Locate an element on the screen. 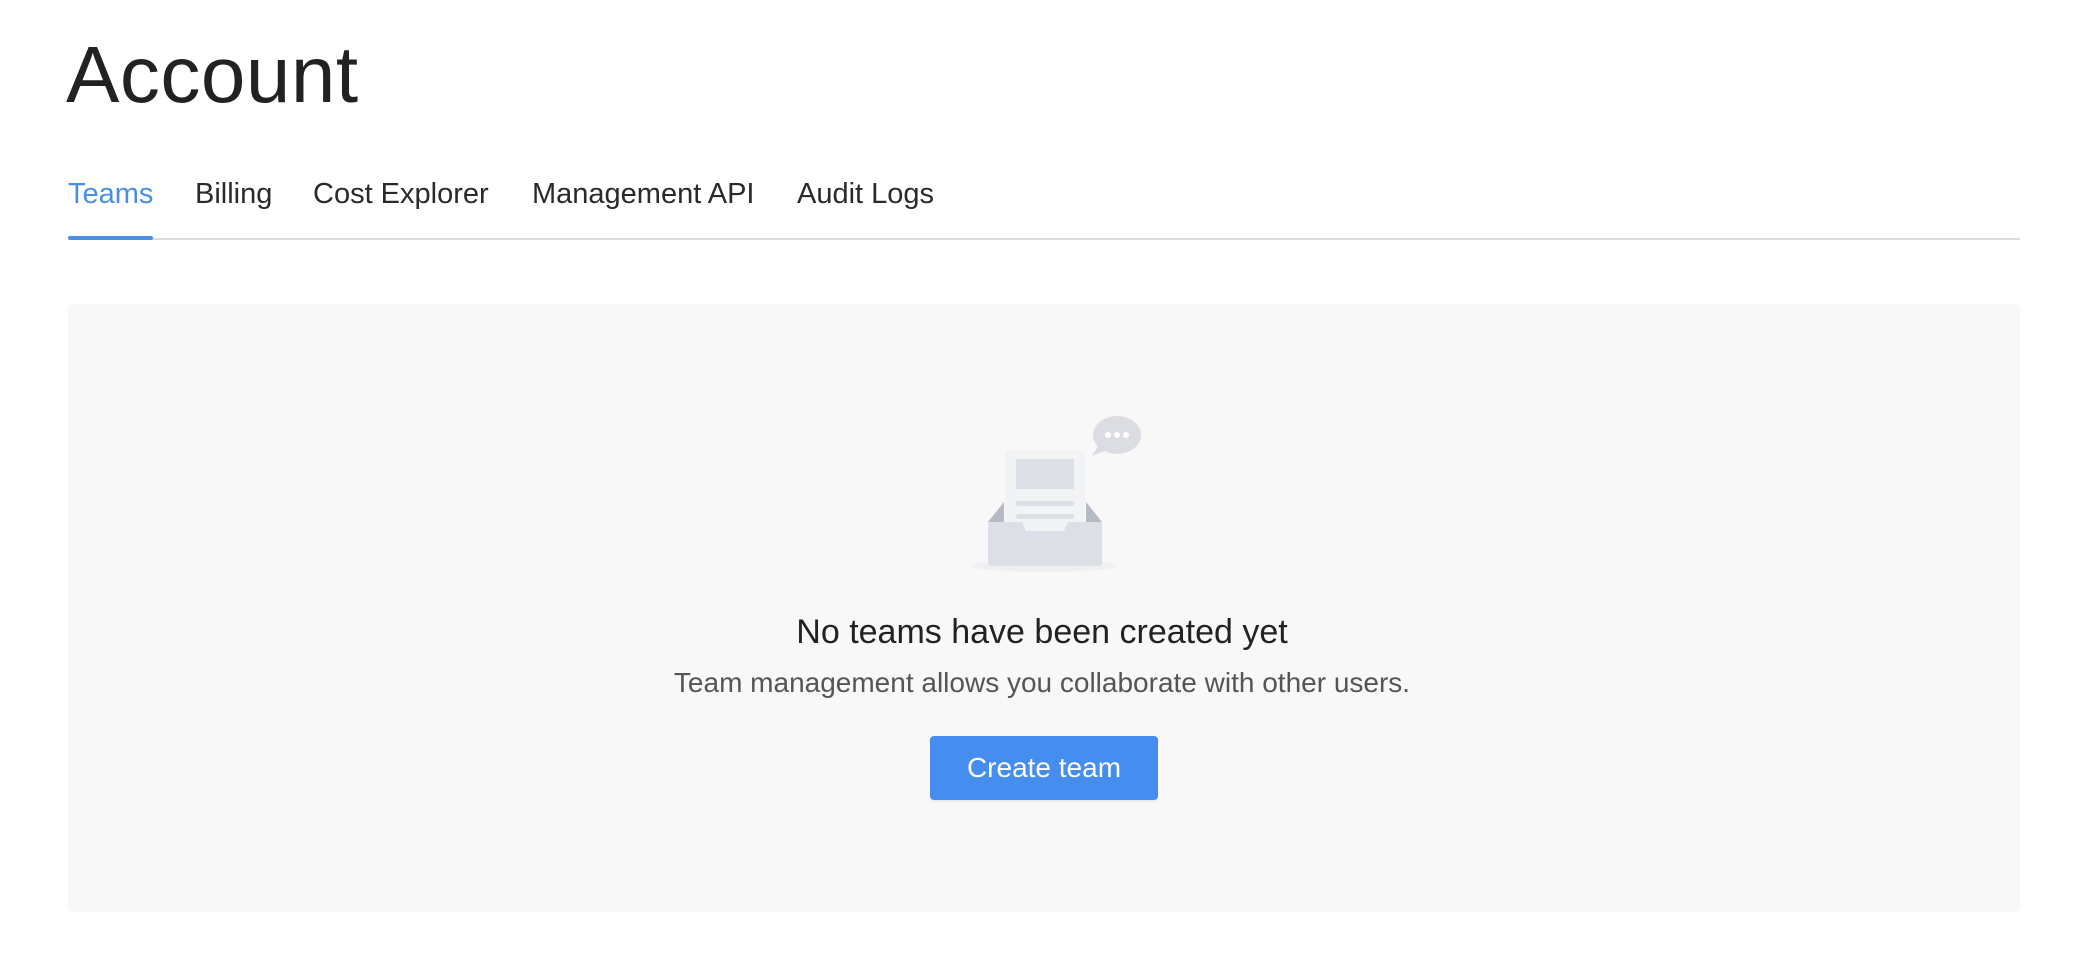 This screenshot has width=2084, height=980. tab-cost-explorer: Cost Explorer is located at coordinates (401, 202).